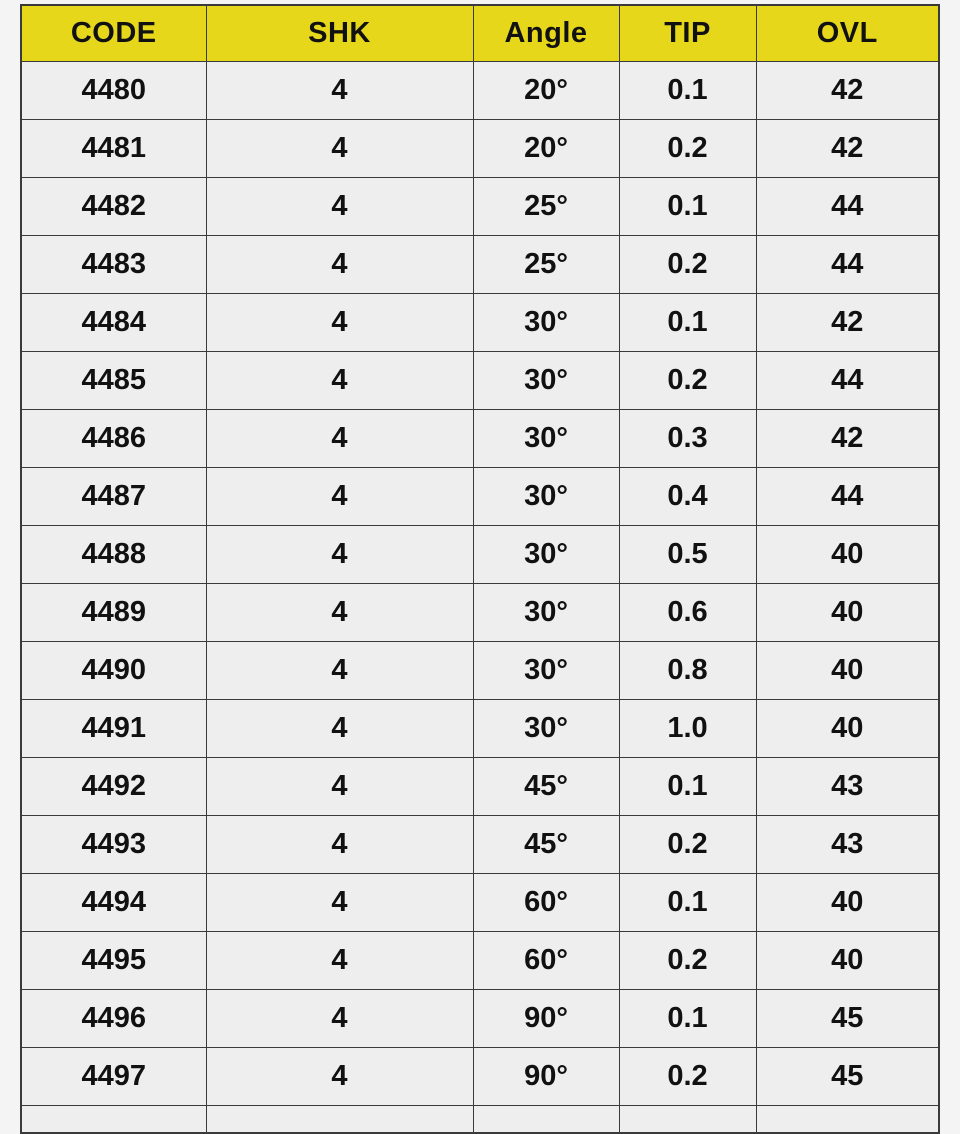 The image size is (960, 1134). I want to click on table-row: 4497 4 90° 0.2 45, so click(480, 1076).